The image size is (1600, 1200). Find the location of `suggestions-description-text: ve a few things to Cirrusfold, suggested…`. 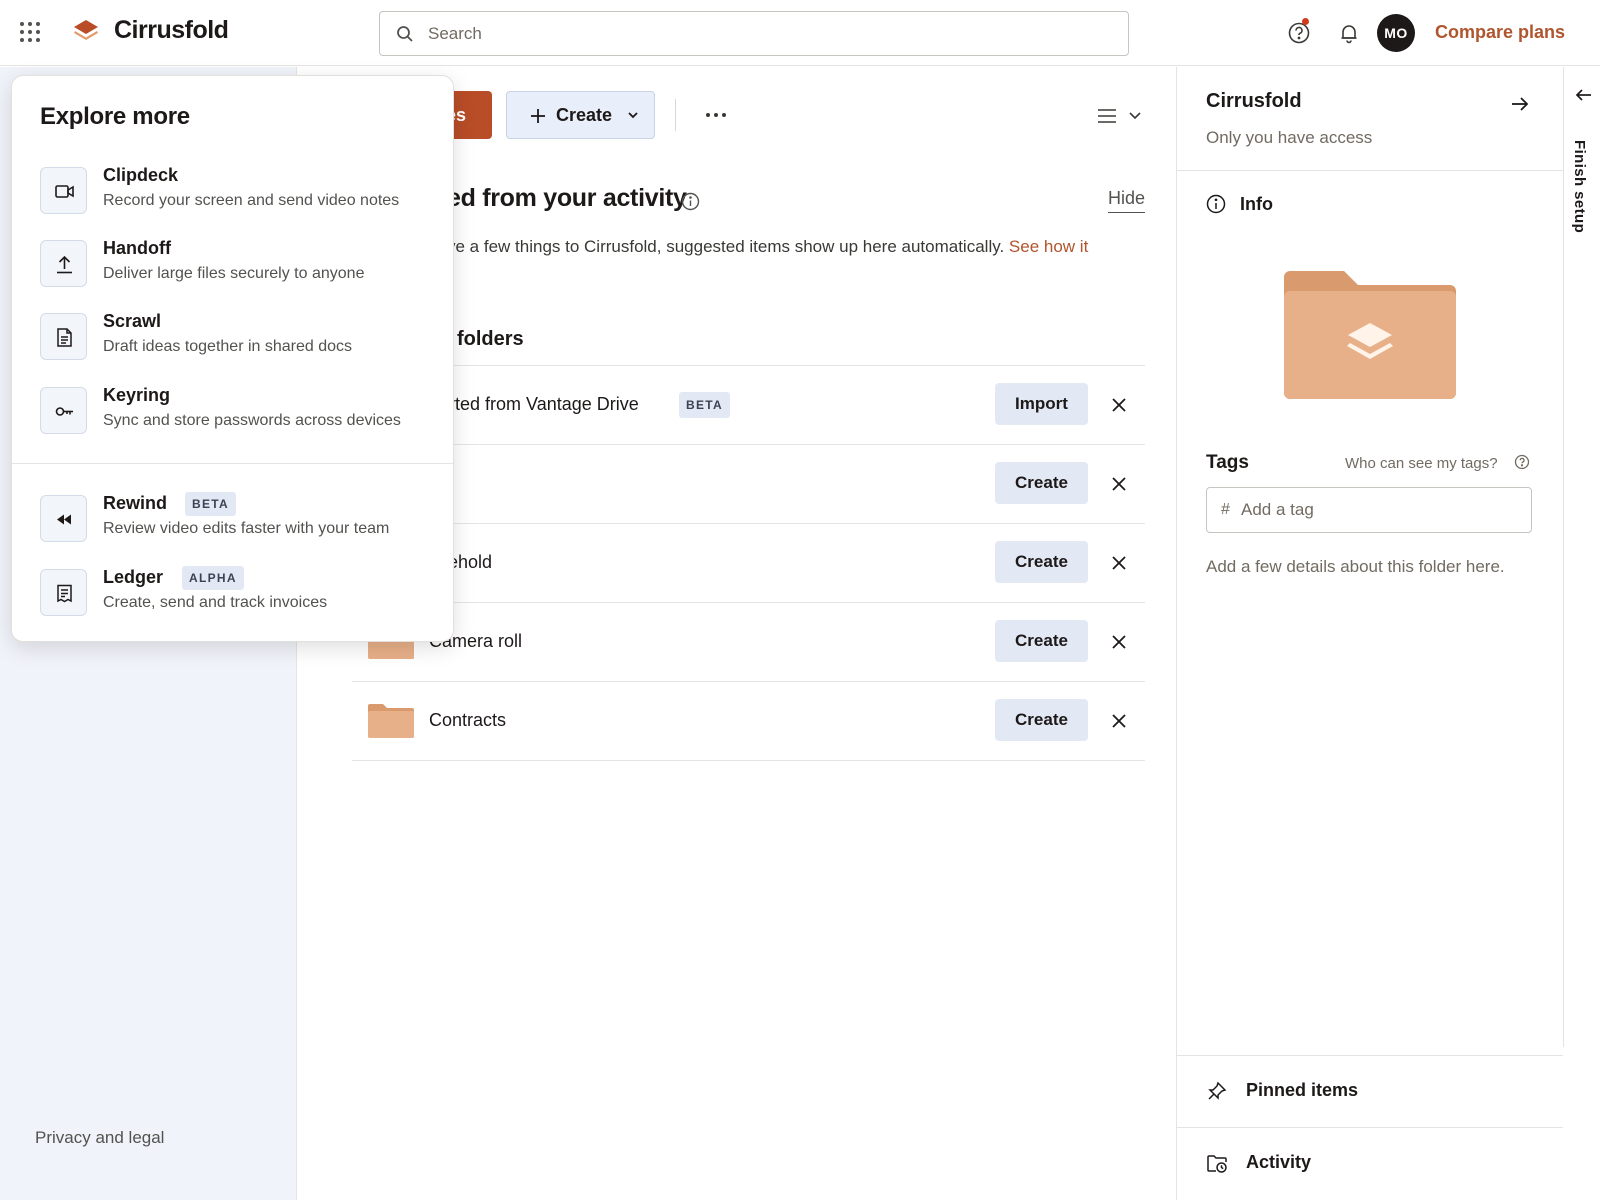

suggestions-description-text: ve a few things to Cirrusfold, suggested… is located at coordinates (726, 246).